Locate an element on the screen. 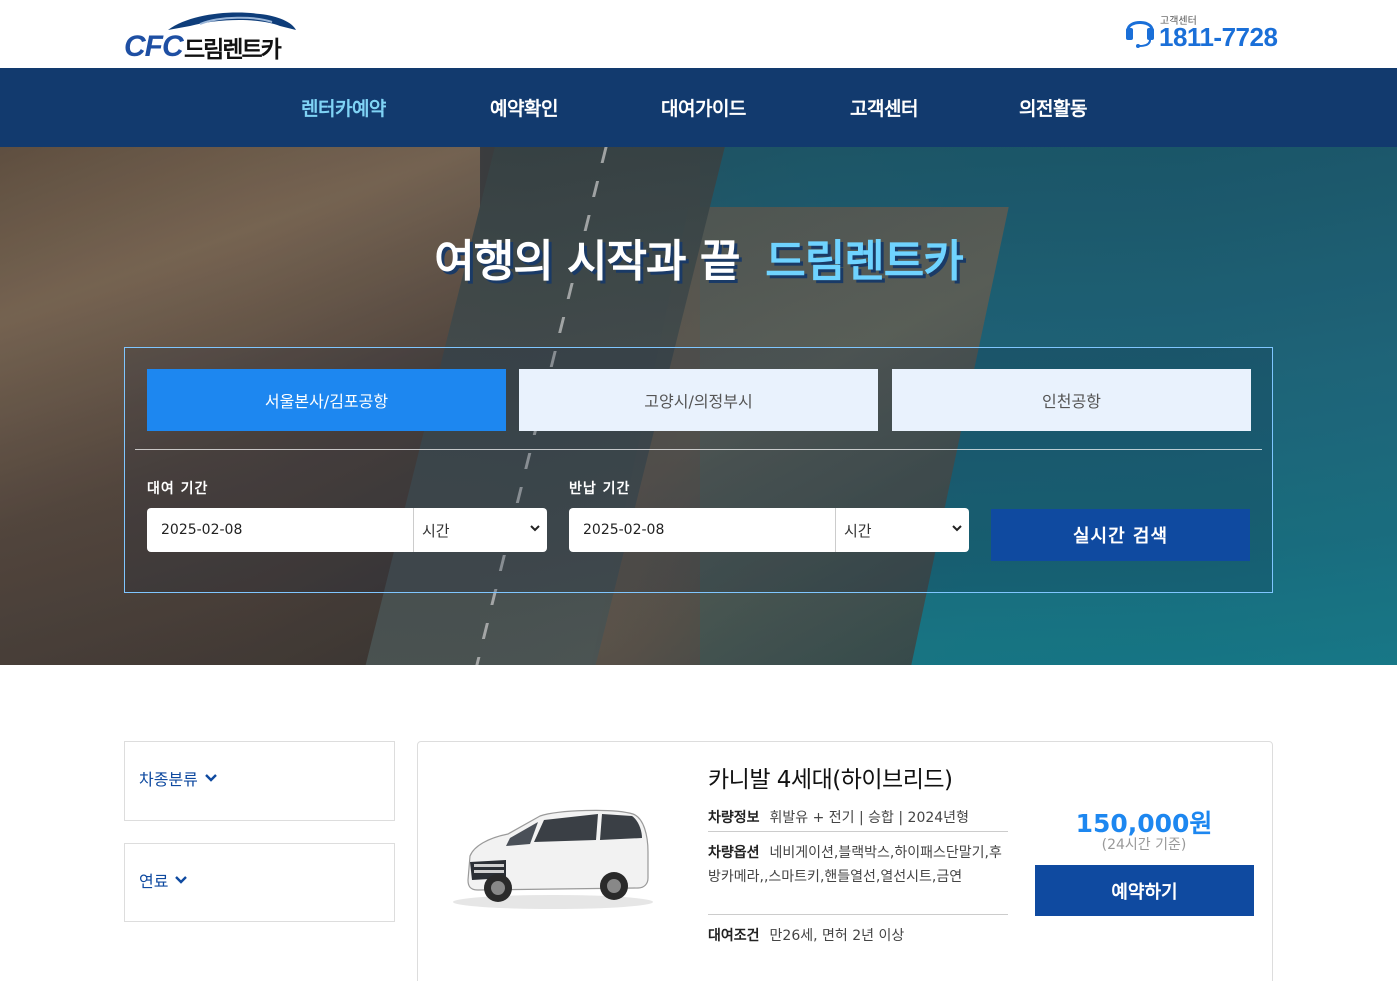 The width and height of the screenshot is (1397, 981). realtime-search-button: 실시간 검색 is located at coordinates (1120, 535).